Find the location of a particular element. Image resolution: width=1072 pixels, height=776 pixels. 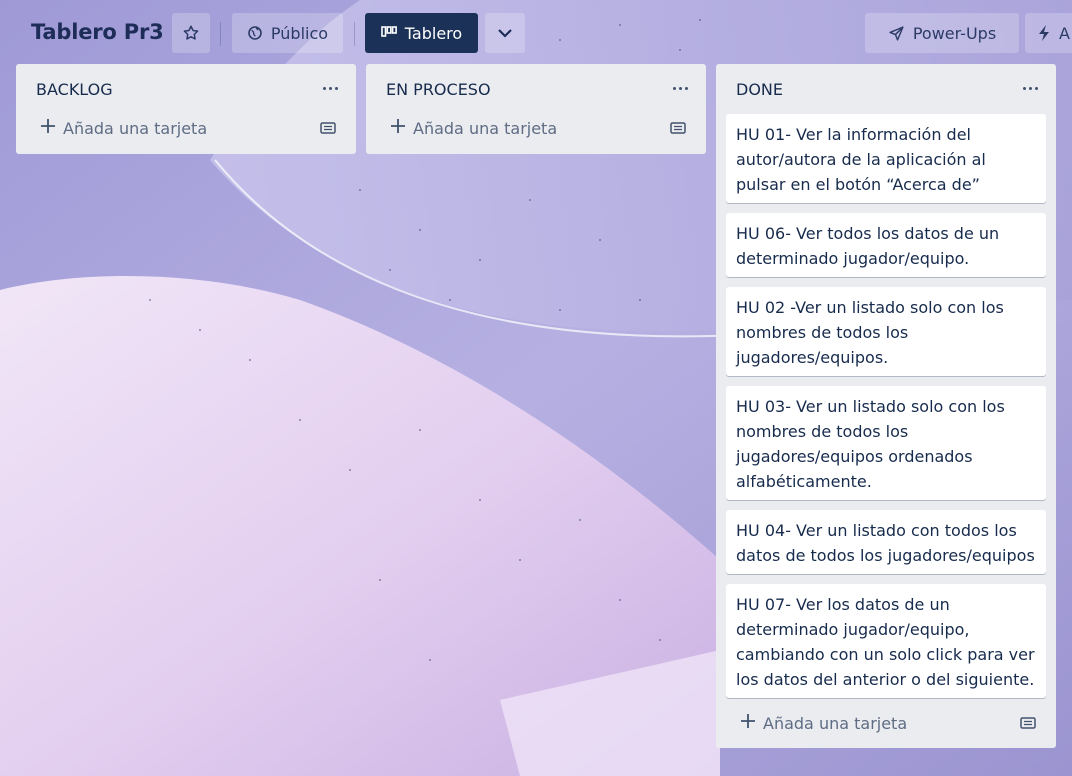

automation-button: A is located at coordinates (1048, 33).